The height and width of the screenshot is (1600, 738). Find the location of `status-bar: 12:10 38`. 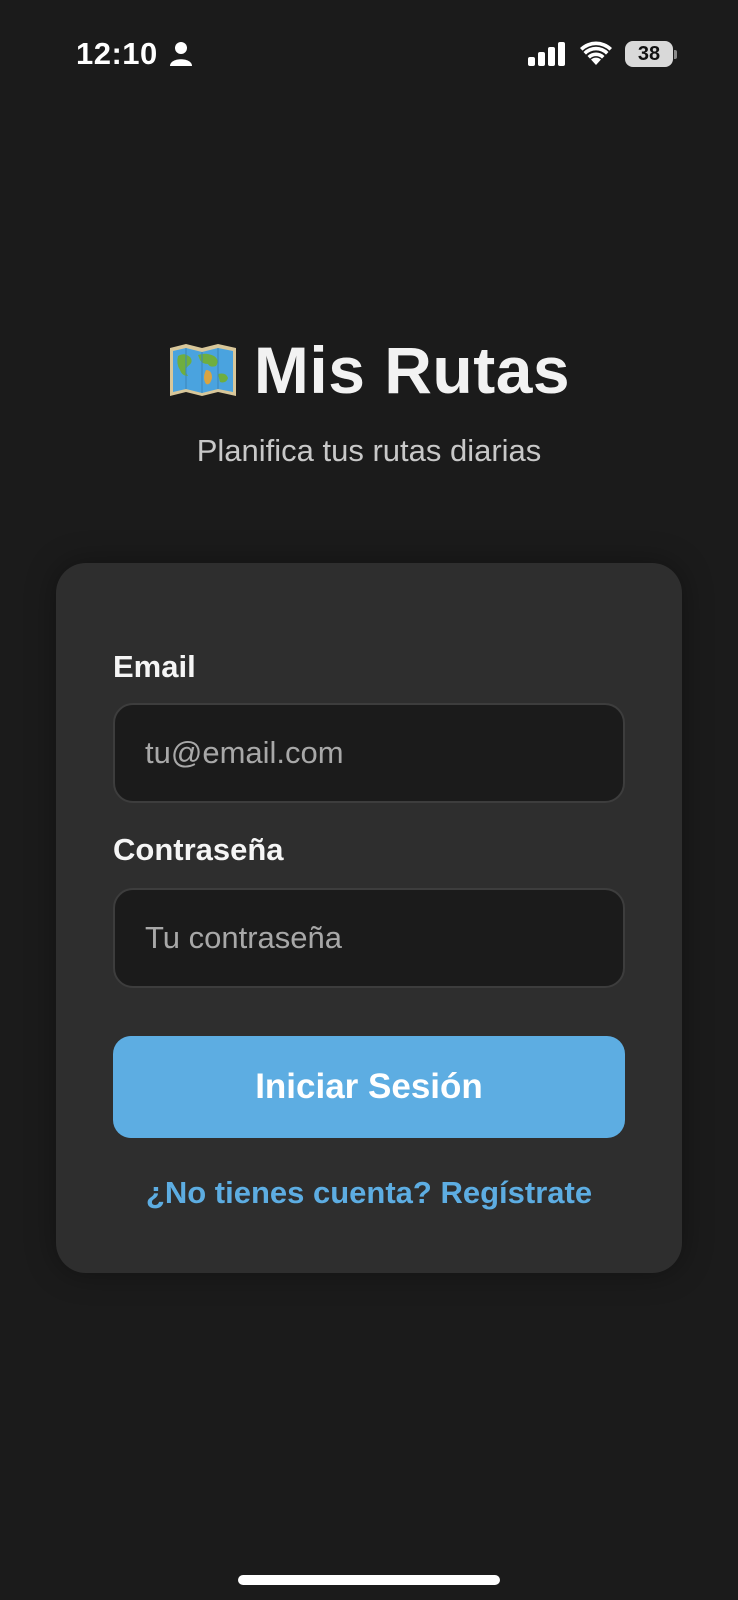

status-bar: 12:10 38 is located at coordinates (369, 50).